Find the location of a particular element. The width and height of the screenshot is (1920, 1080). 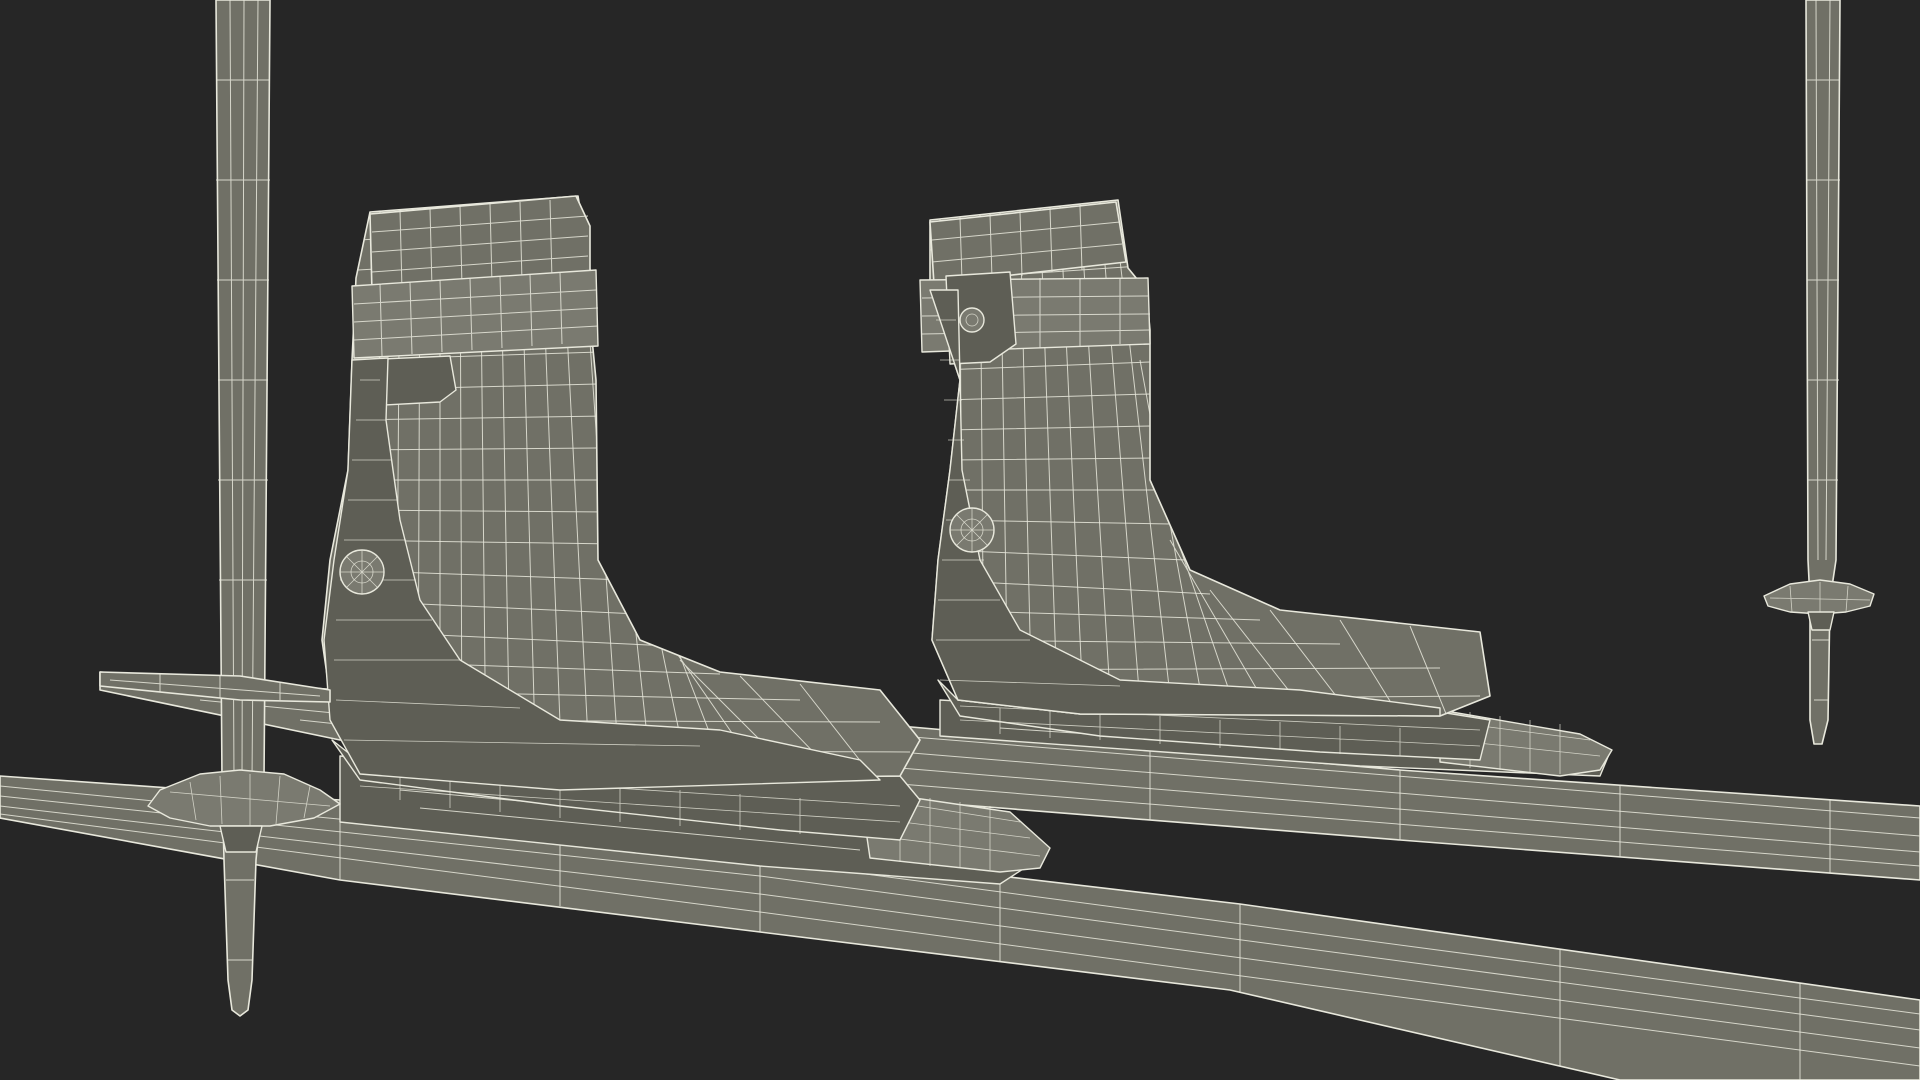

right-pole is located at coordinates (1819, 372).